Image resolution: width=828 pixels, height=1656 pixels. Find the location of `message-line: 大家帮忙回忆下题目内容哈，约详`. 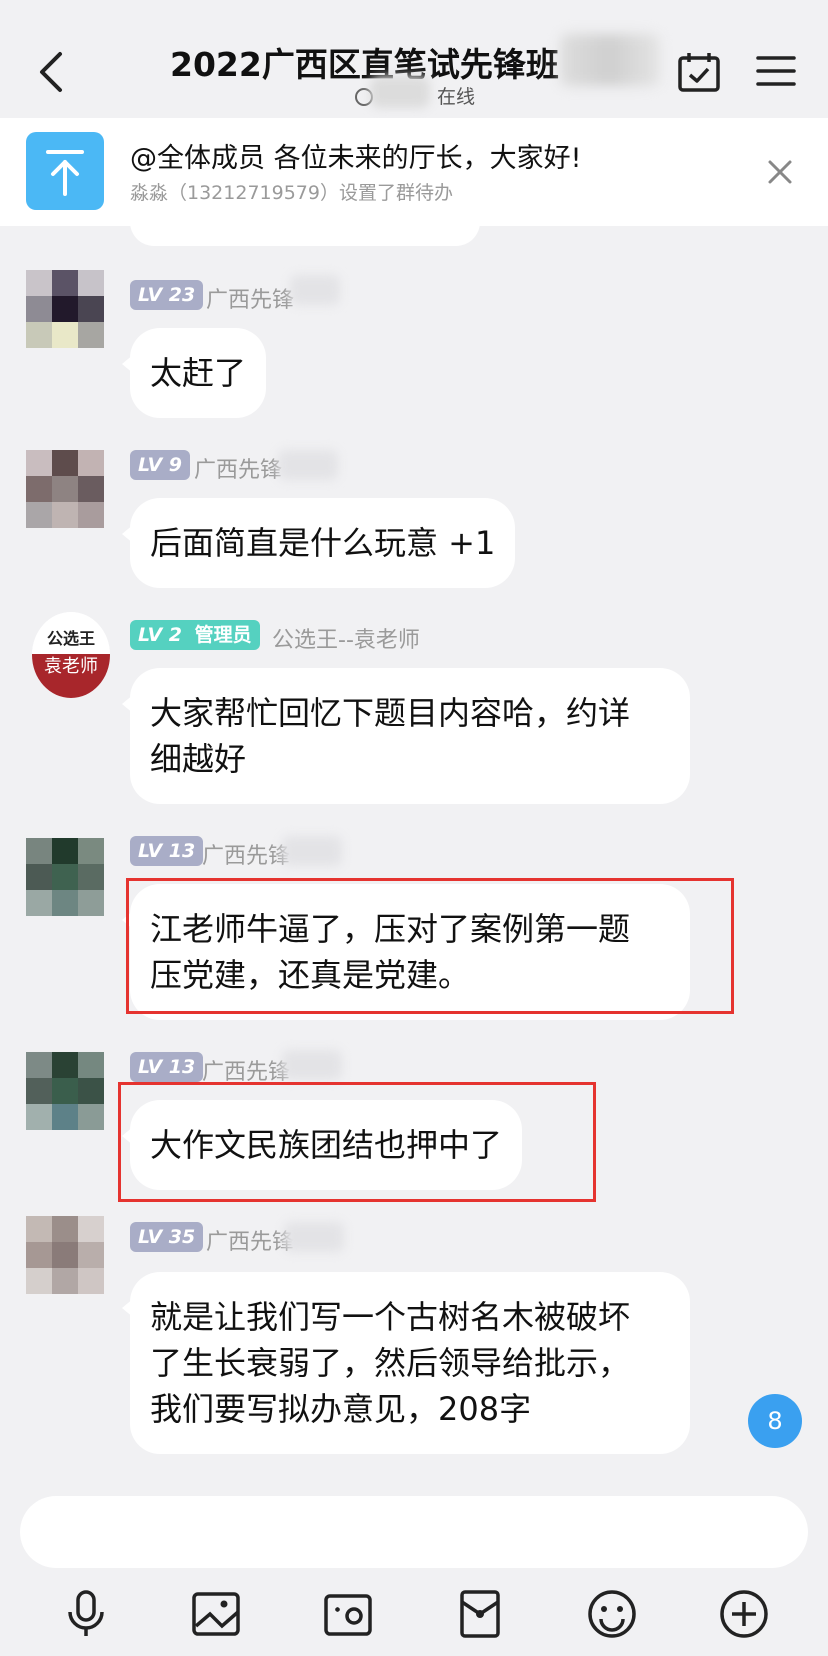

message-line: 大家帮忙回忆下题目内容哈，约详 is located at coordinates (390, 713).